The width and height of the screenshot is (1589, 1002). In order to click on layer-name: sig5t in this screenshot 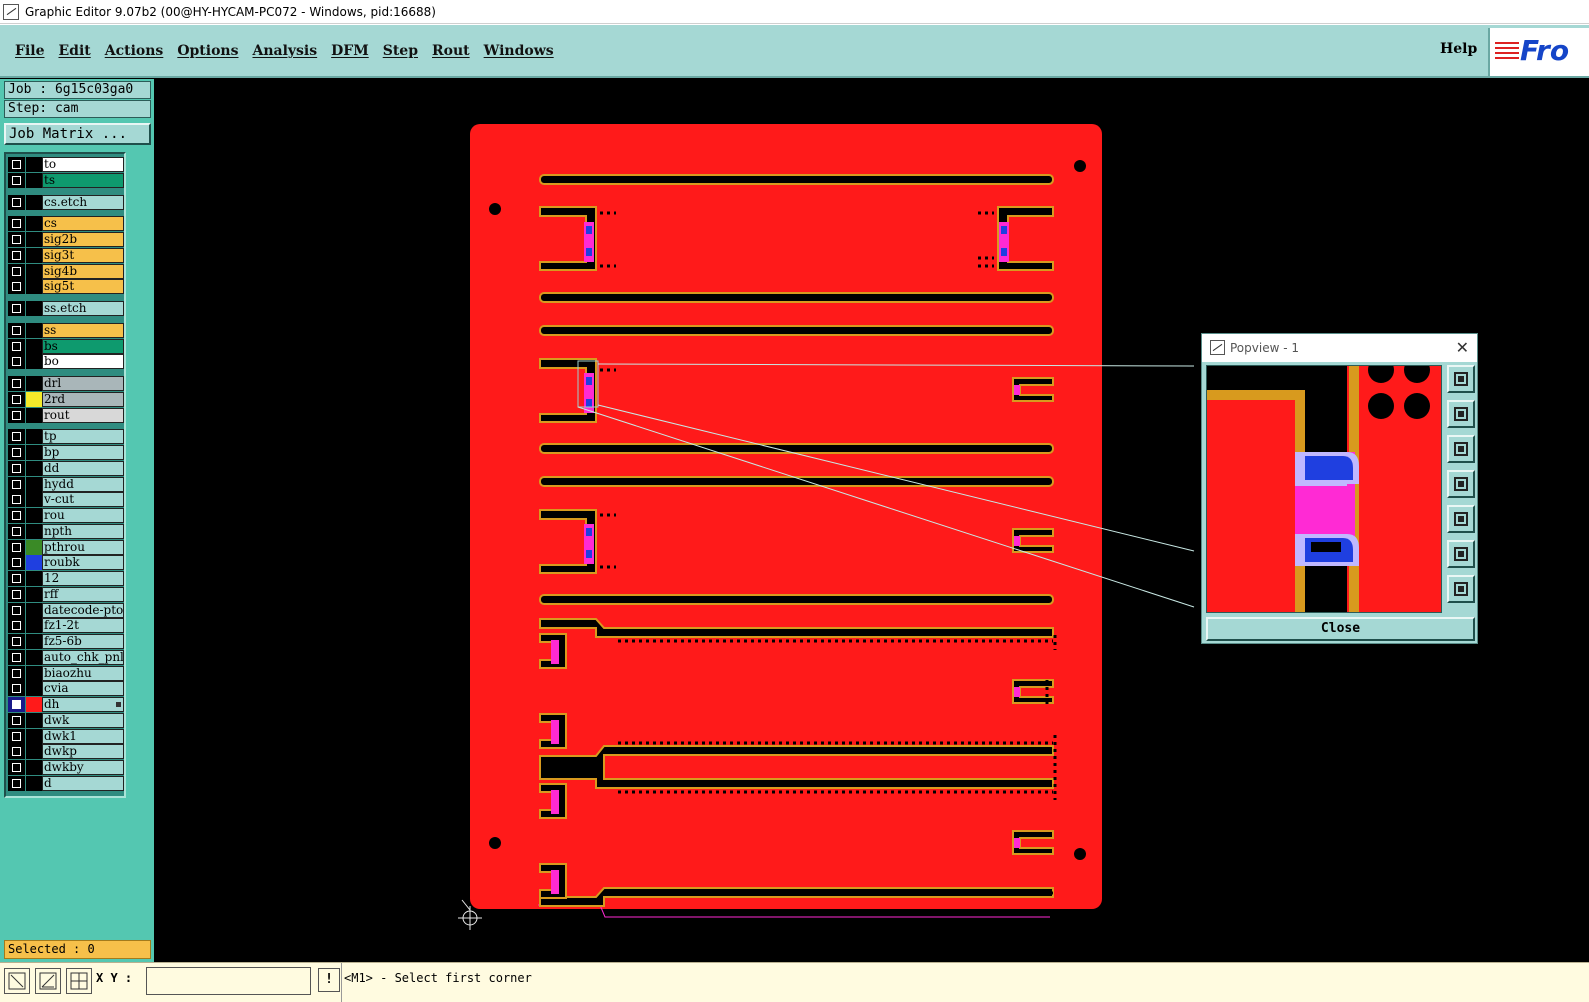, I will do `click(83, 287)`.